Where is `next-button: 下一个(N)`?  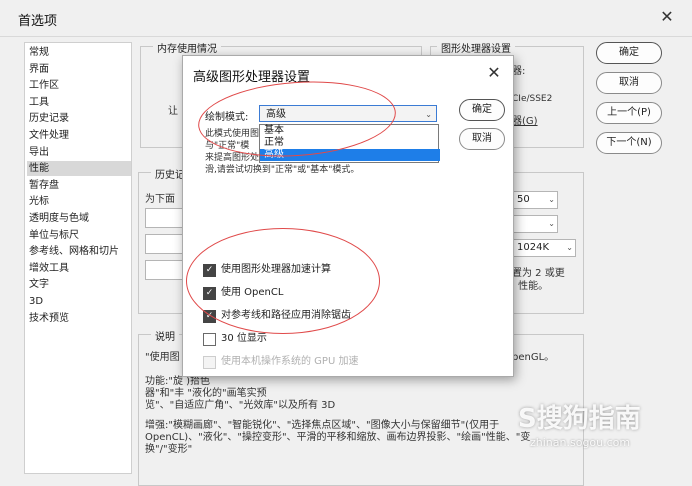
next-button: 下一个(N) is located at coordinates (629, 143).